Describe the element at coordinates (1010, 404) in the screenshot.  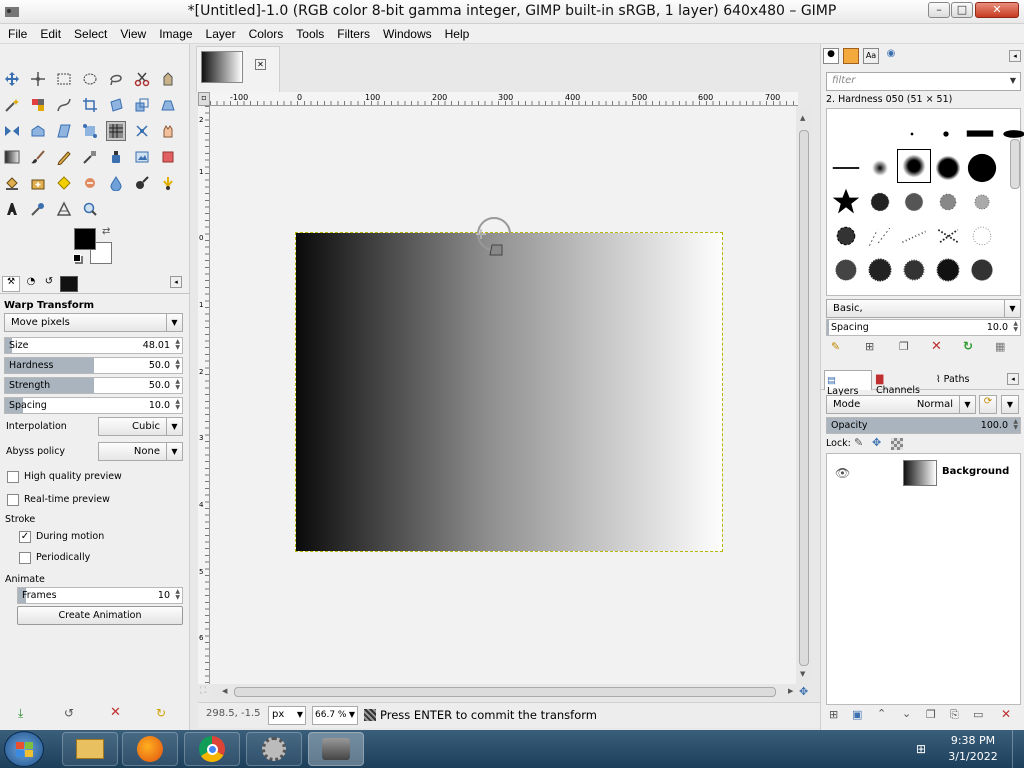
I see `layer-mode-dropdown-icon: ▼` at that location.